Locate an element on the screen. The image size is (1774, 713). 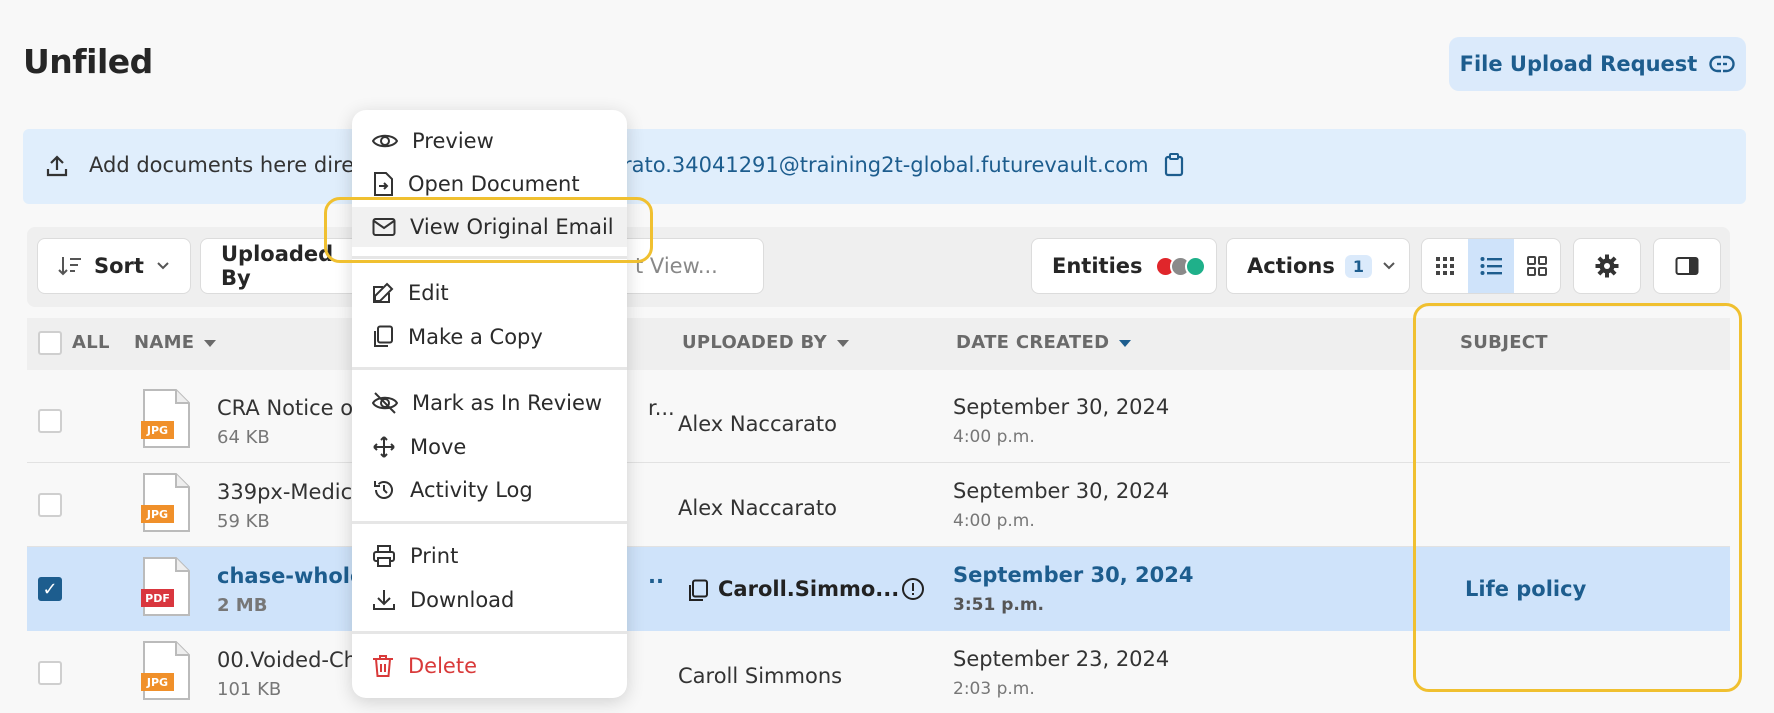
column-header-name: NAME is located at coordinates (175, 342).